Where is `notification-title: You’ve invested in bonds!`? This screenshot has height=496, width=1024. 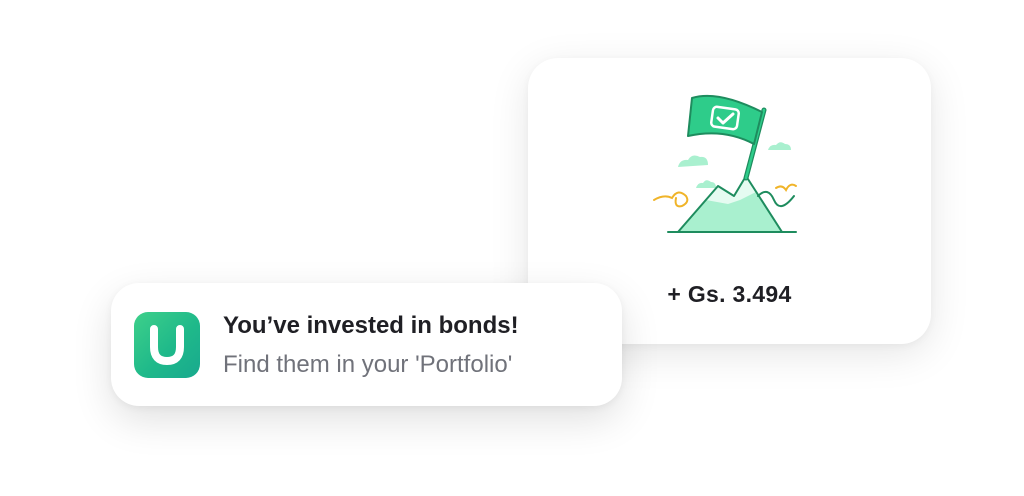 notification-title: You’ve invested in bonds! is located at coordinates (371, 325).